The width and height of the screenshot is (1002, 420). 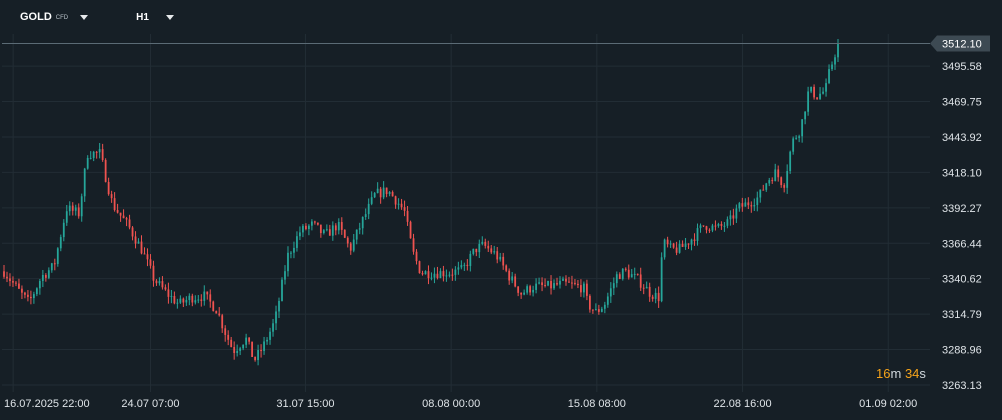 What do you see at coordinates (142, 17) in the screenshot?
I see `timeframe-label: H1` at bounding box center [142, 17].